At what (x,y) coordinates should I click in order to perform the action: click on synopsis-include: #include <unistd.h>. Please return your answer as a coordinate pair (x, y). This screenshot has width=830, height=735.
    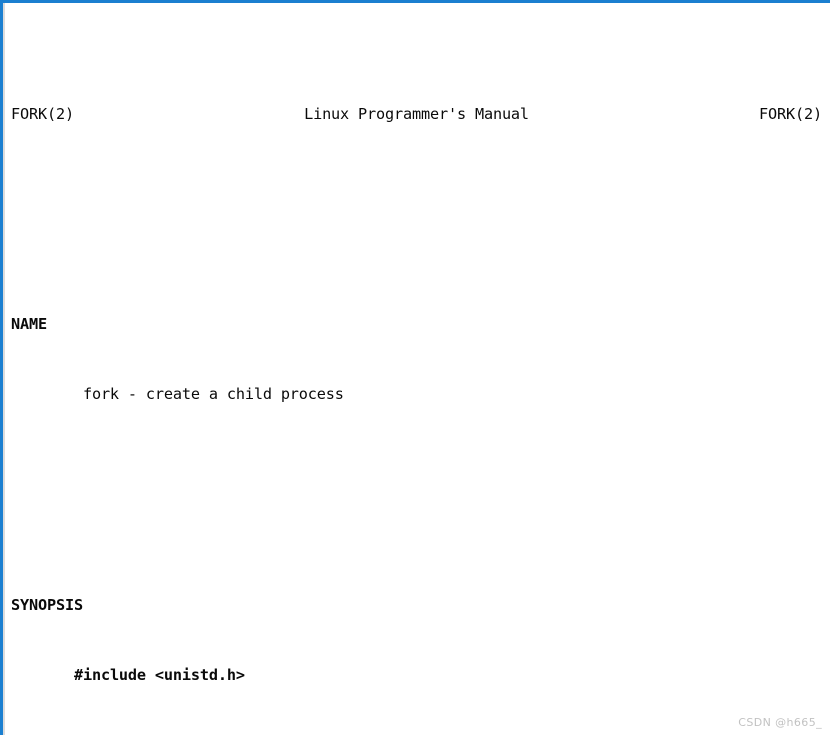
    Looking at the image, I should click on (416, 675).